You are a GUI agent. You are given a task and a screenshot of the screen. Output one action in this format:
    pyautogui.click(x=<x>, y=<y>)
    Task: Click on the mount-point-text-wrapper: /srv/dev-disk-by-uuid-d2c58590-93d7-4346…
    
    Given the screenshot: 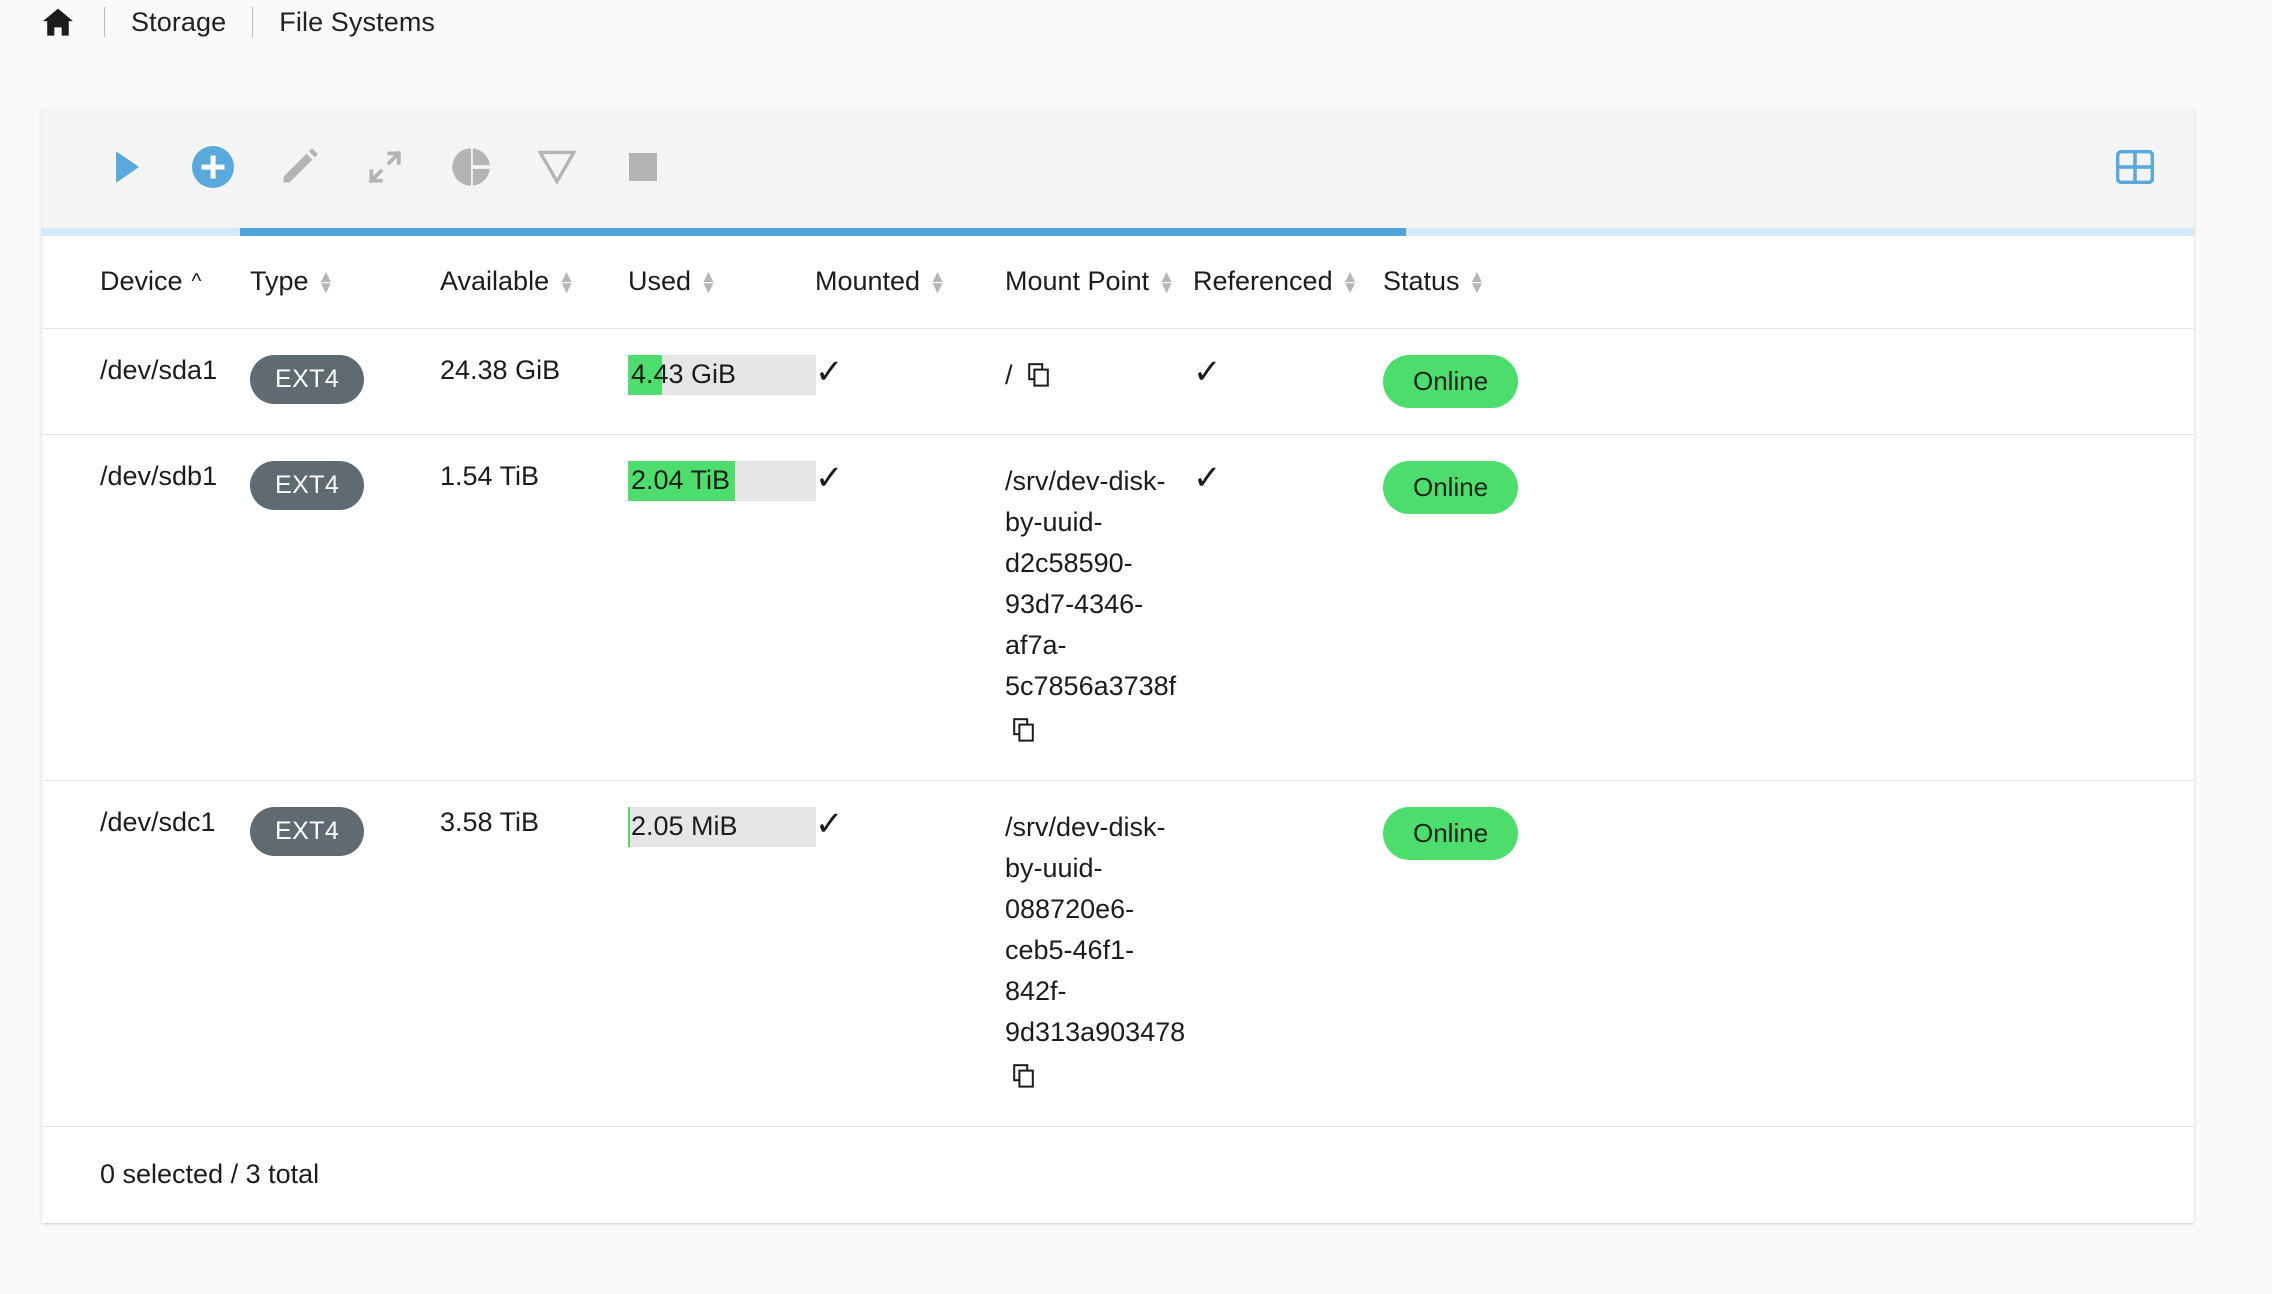 What is the action you would take?
    pyautogui.click(x=1098, y=607)
    